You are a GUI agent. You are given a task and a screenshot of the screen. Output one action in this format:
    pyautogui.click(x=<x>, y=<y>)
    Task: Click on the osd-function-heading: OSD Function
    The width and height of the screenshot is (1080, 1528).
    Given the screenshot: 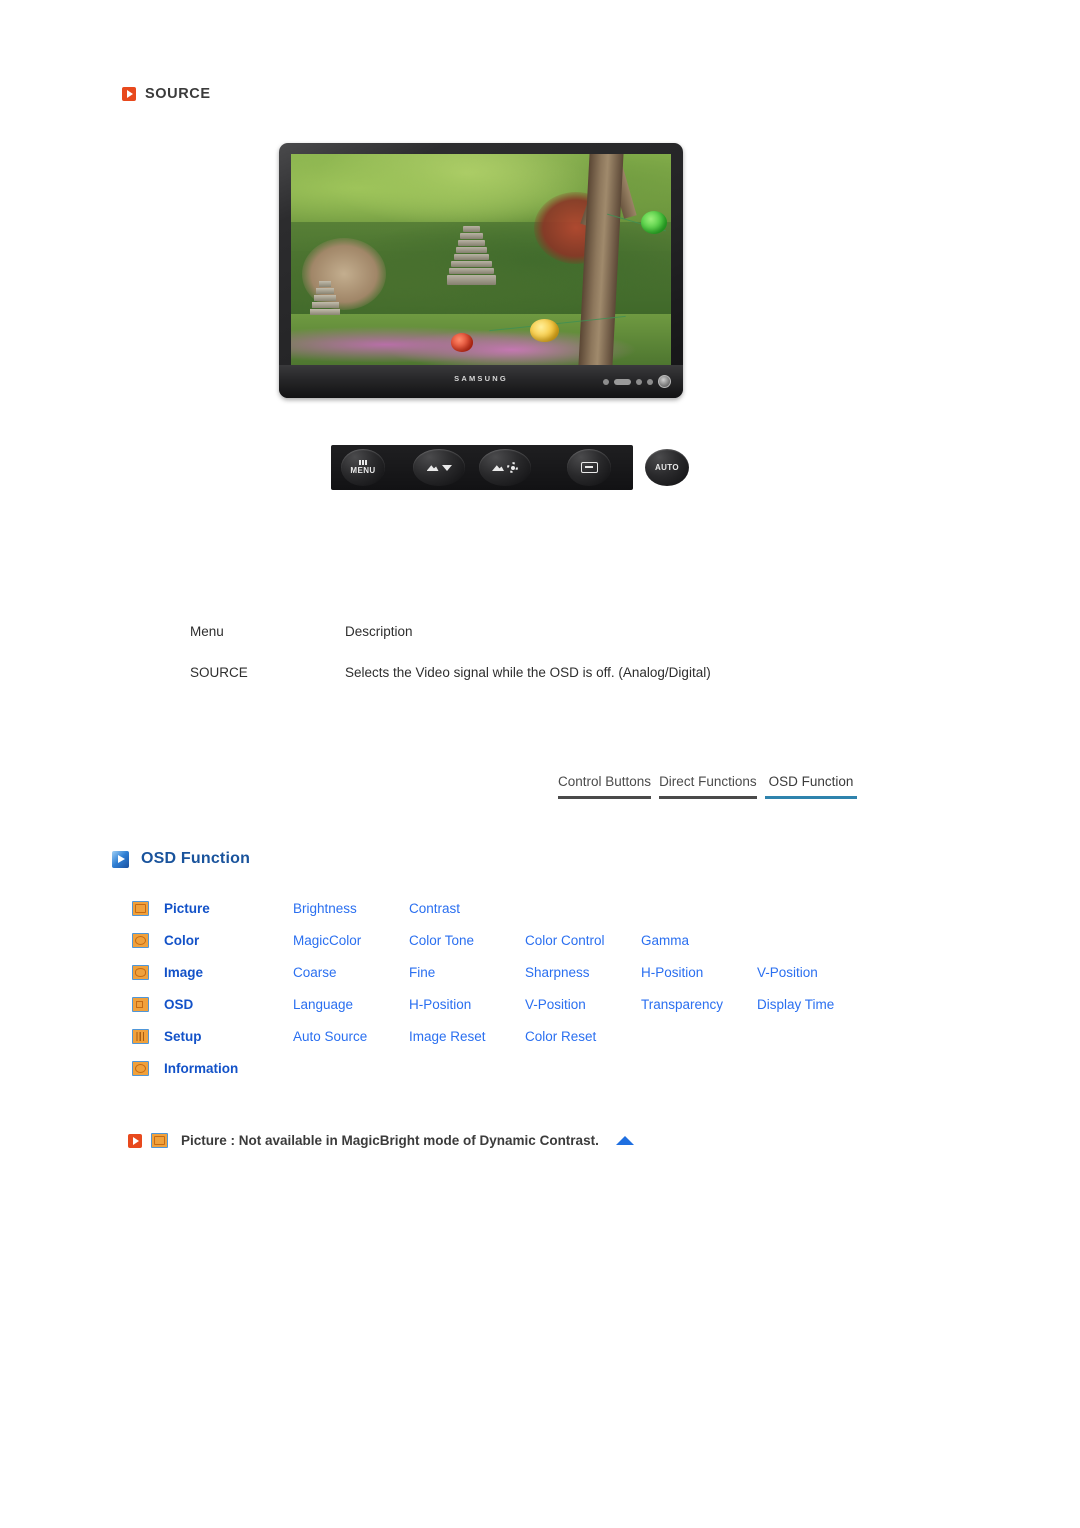 What is the action you would take?
    pyautogui.click(x=181, y=859)
    